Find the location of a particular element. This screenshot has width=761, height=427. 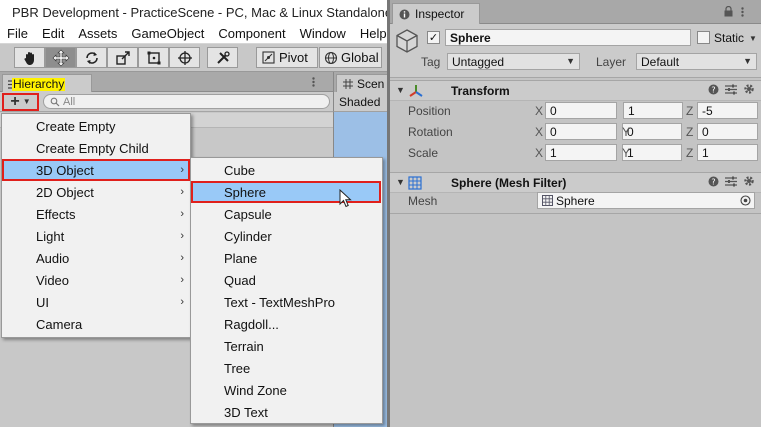

submenu-item-label: Text - TextMeshPro is located at coordinates (280, 302).